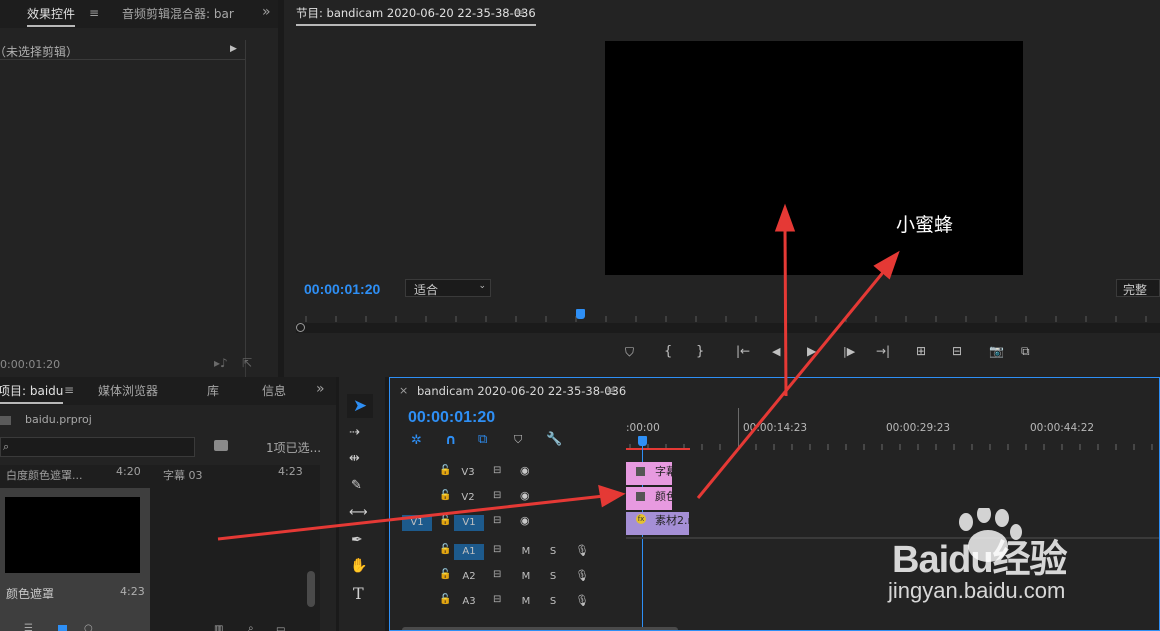  What do you see at coordinates (642, 441) in the screenshot?
I see `timeline-playhead` at bounding box center [642, 441].